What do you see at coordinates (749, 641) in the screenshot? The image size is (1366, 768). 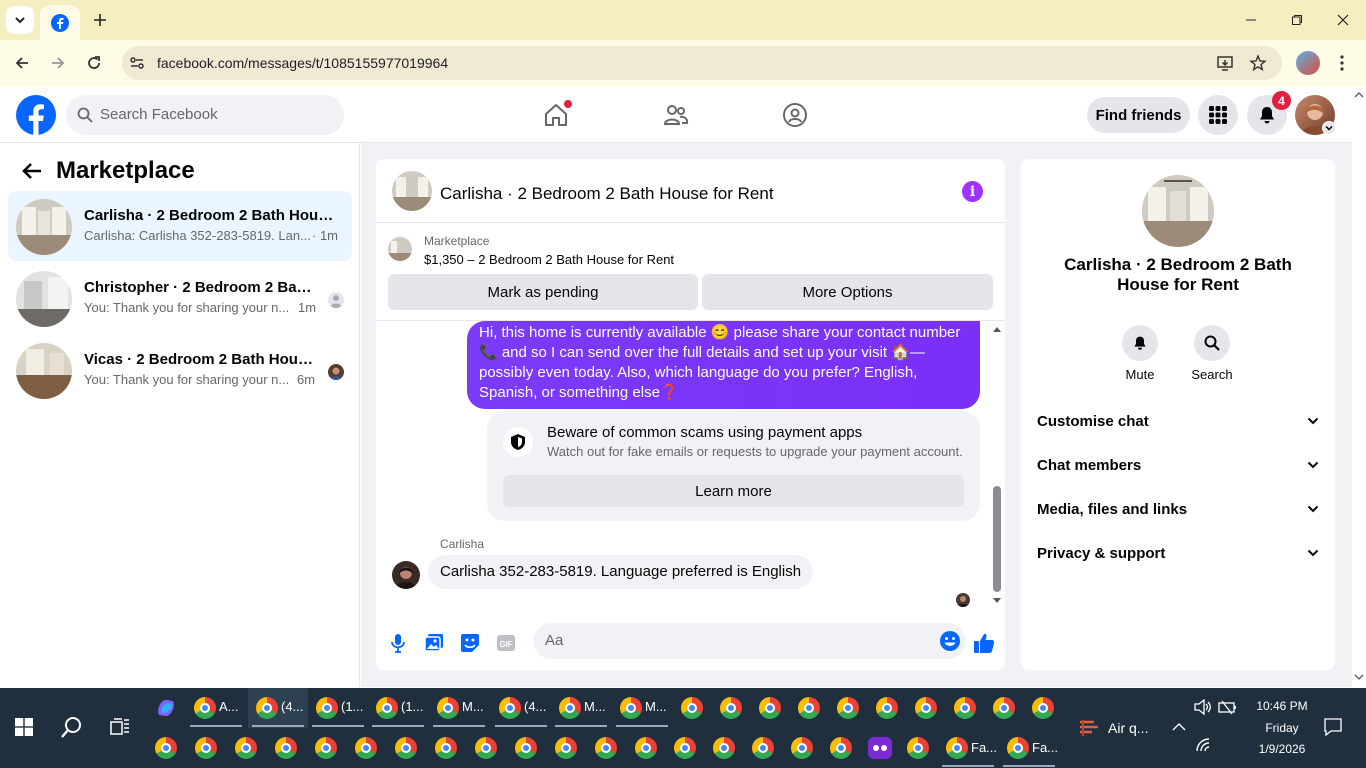 I see `message-input: Aa` at bounding box center [749, 641].